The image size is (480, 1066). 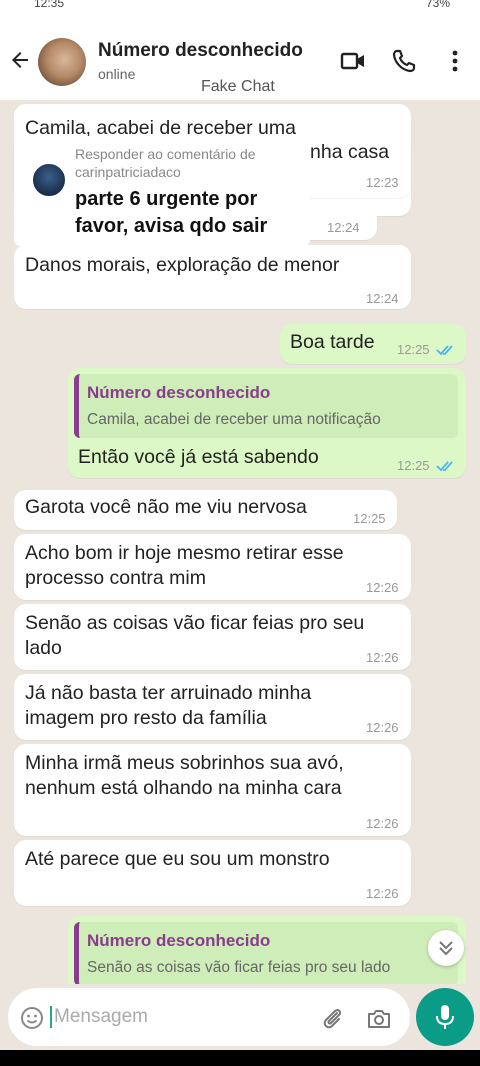 What do you see at coordinates (165, 154) in the screenshot?
I see `reply-label-text: Responder ao comentário de` at bounding box center [165, 154].